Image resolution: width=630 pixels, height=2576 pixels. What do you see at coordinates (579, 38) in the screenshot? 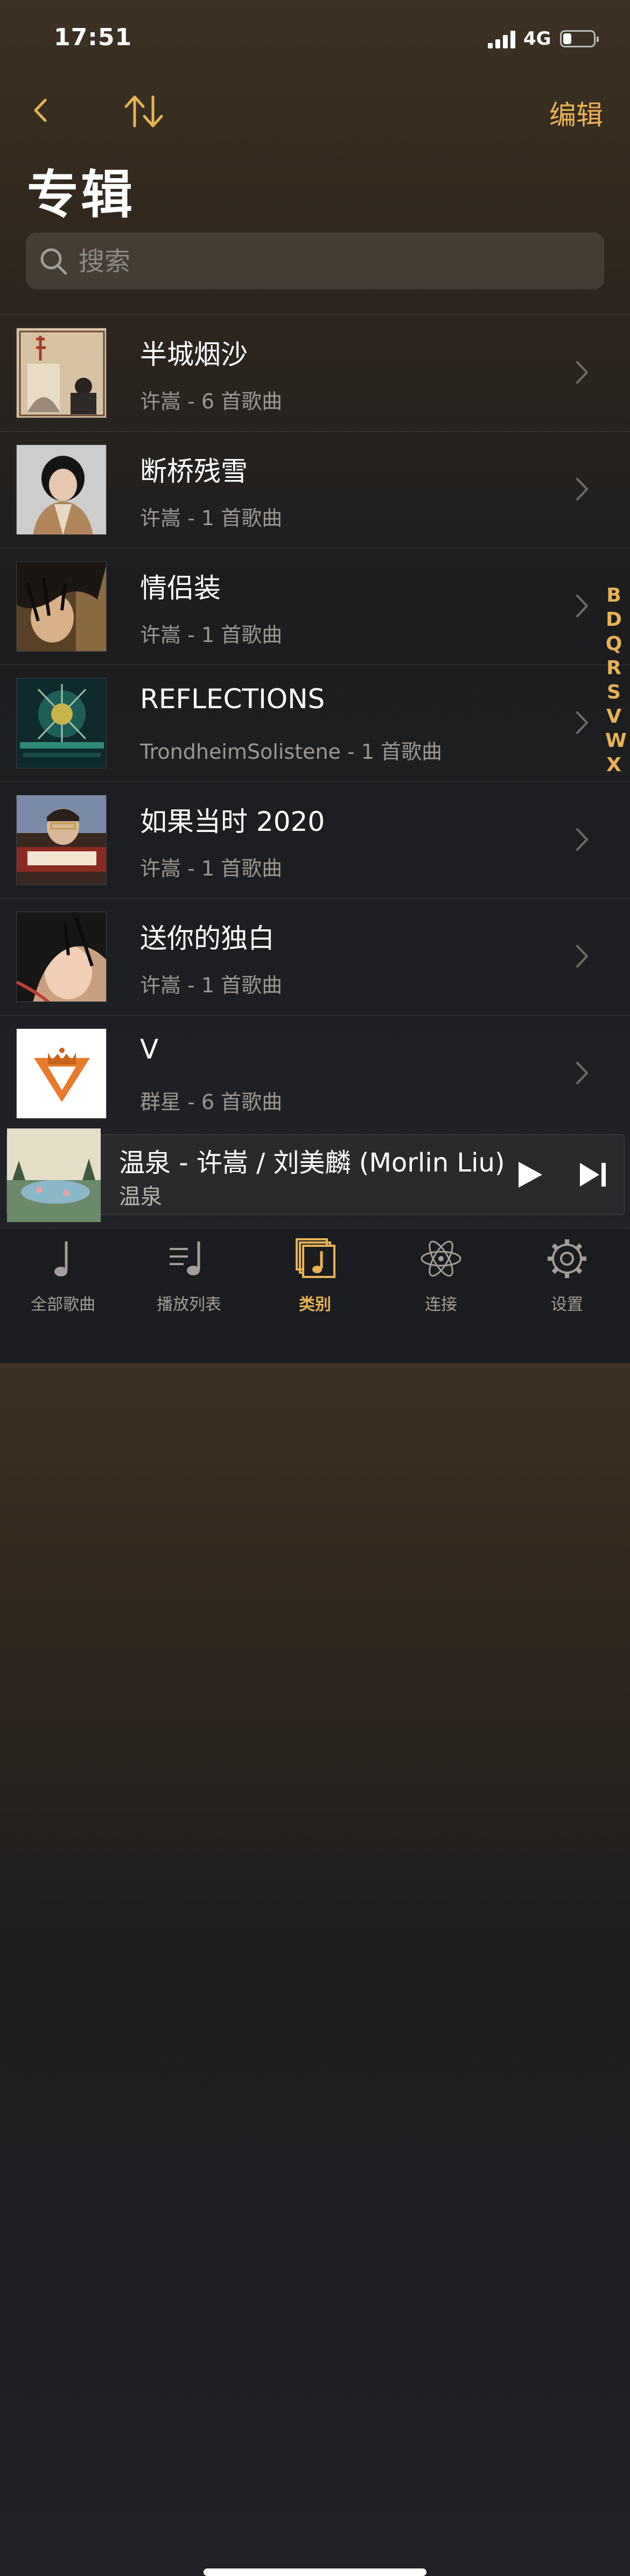
I see `battery-icon` at bounding box center [579, 38].